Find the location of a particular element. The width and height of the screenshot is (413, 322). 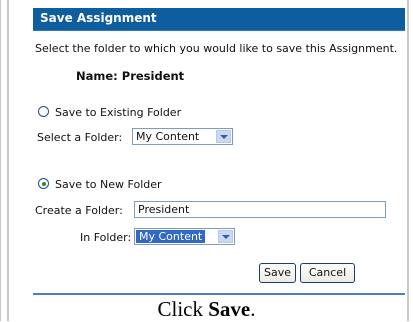

in-folder-value: My Content is located at coordinates (171, 236).